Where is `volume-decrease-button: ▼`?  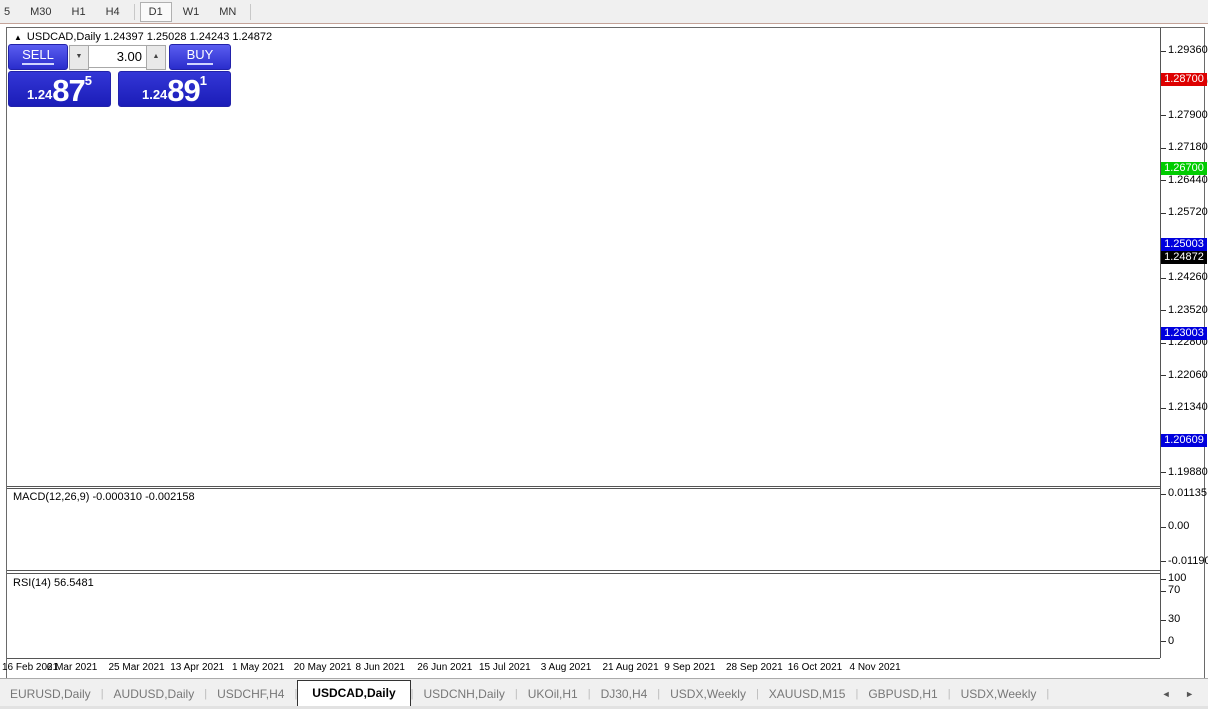 volume-decrease-button: ▼ is located at coordinates (79, 57).